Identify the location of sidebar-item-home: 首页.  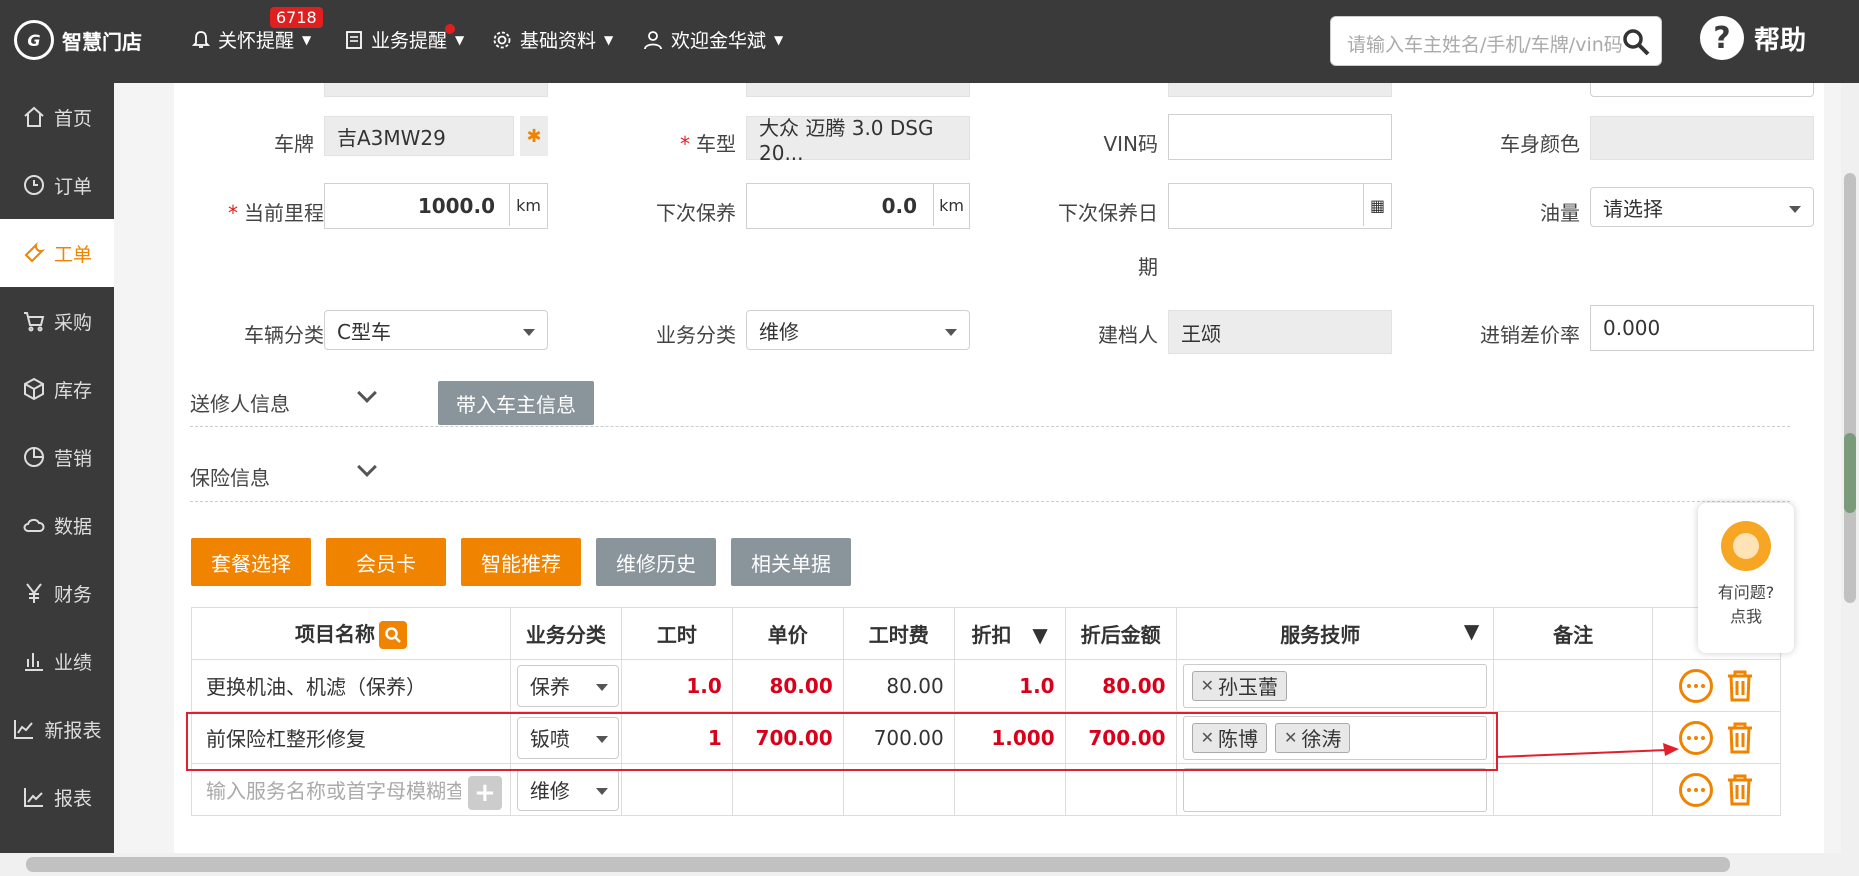
(57, 117).